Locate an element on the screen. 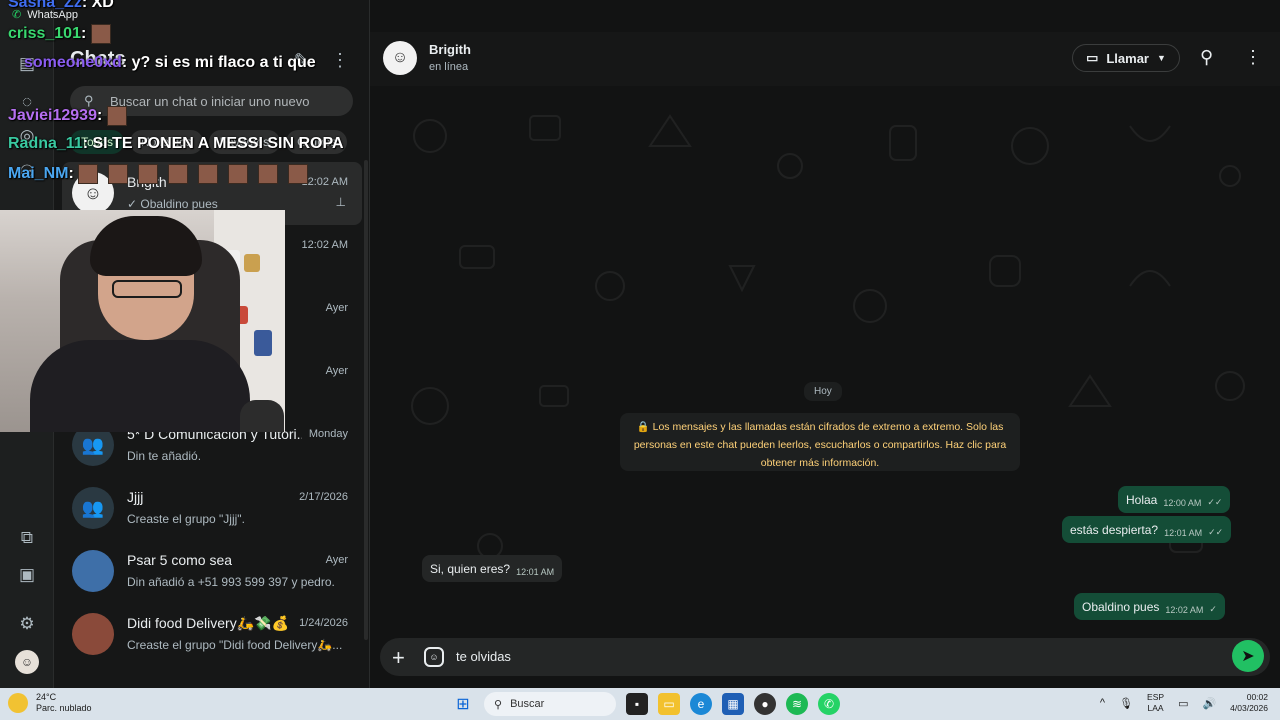  message-incoming: Si, quien eres? 12:01 AM is located at coordinates (492, 568).